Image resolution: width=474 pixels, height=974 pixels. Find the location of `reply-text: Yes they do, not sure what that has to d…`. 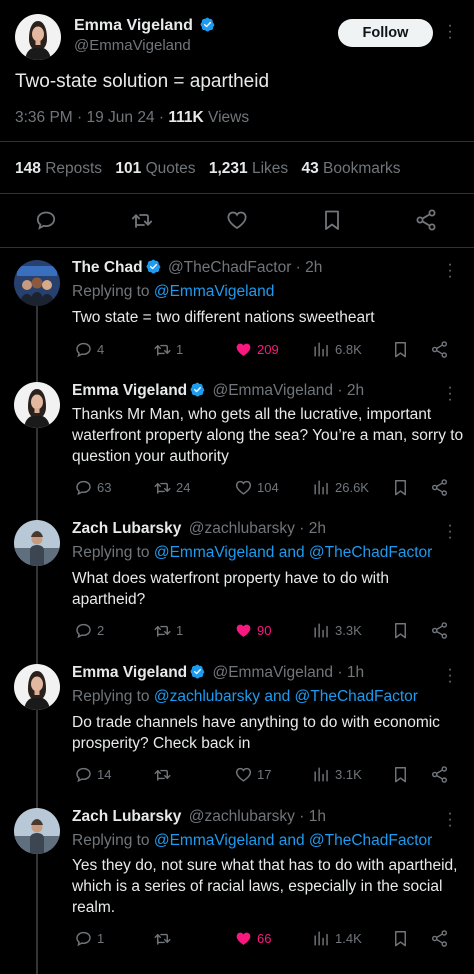

reply-text: Yes they do, not sure what that has to d… is located at coordinates (265, 886).